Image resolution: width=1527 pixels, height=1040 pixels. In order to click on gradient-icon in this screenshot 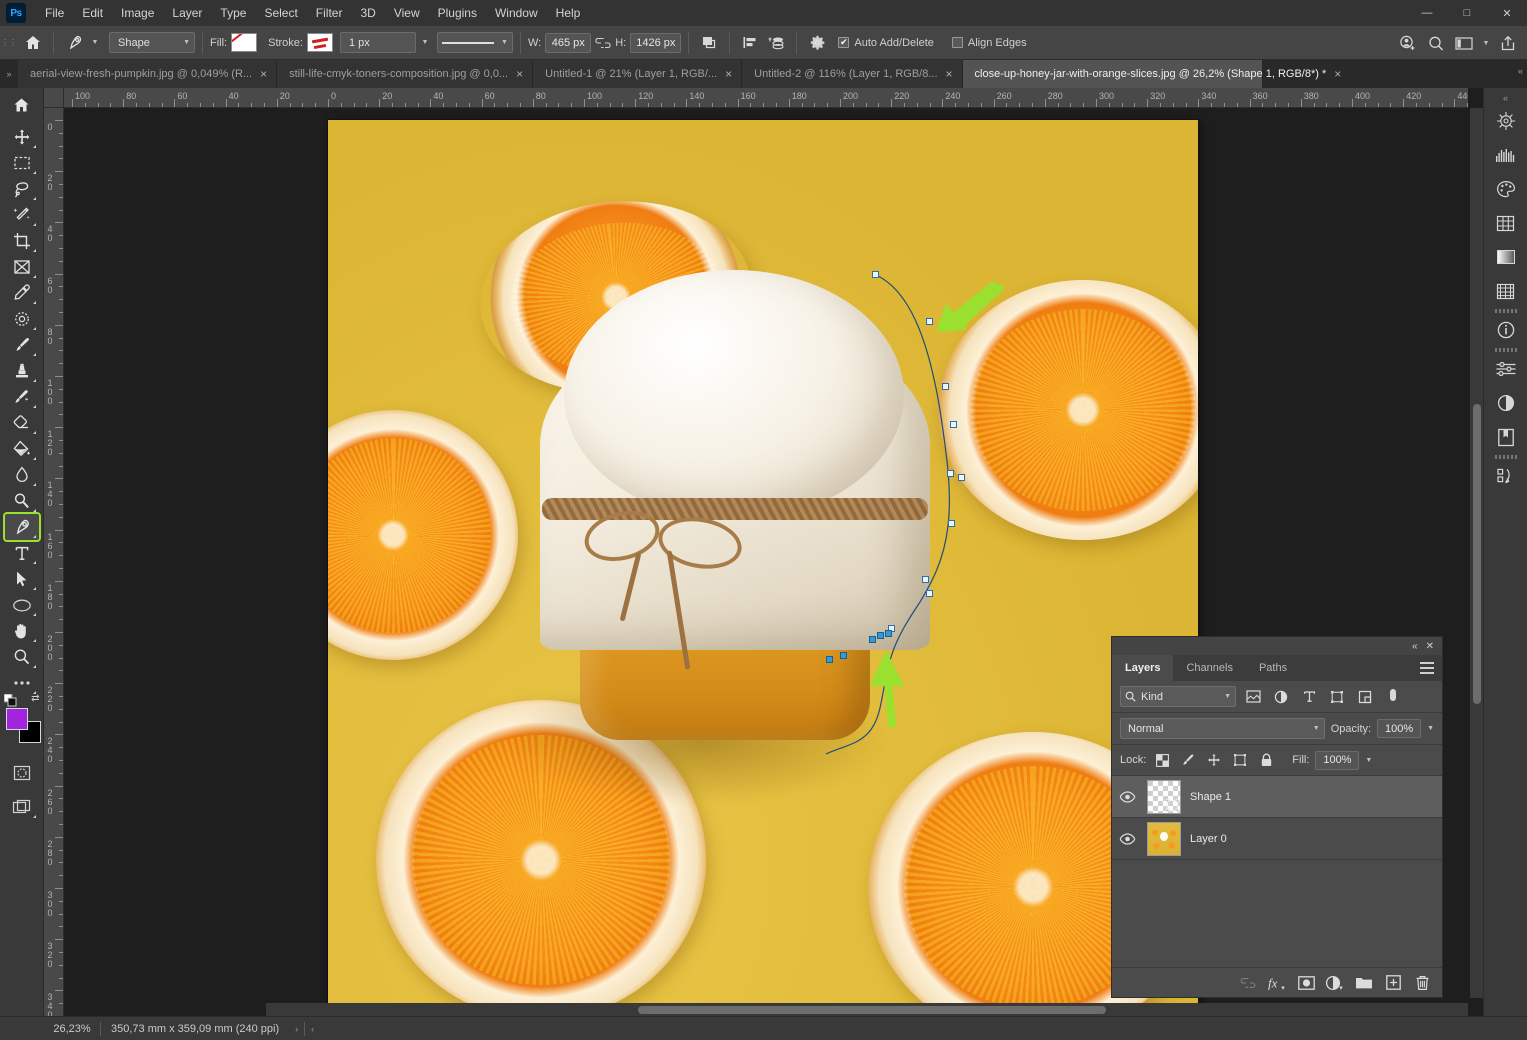, I will do `click(1506, 257)`.